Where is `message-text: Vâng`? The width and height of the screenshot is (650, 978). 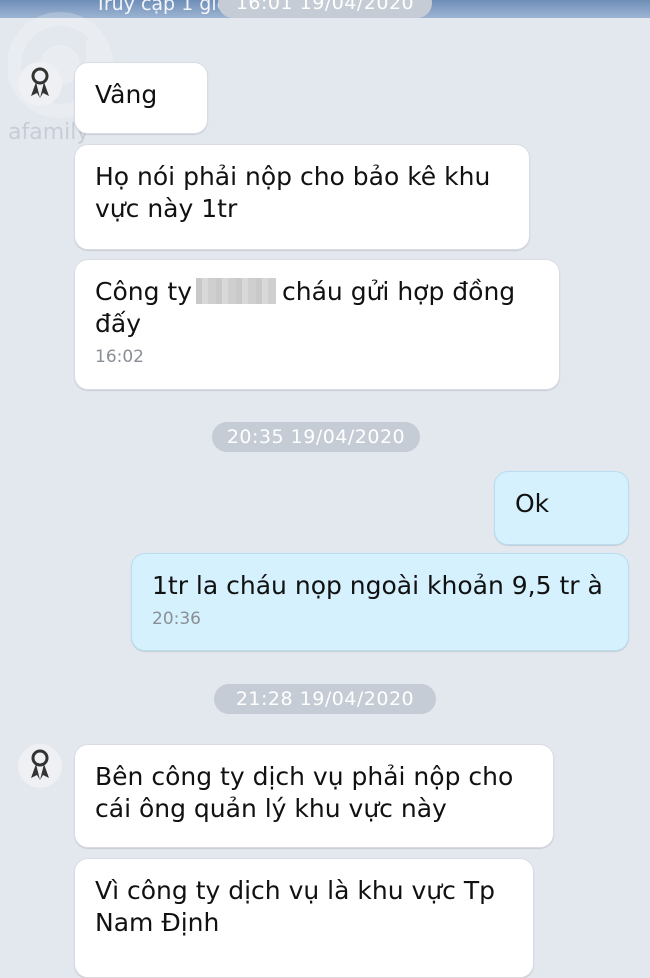 message-text: Vâng is located at coordinates (126, 94).